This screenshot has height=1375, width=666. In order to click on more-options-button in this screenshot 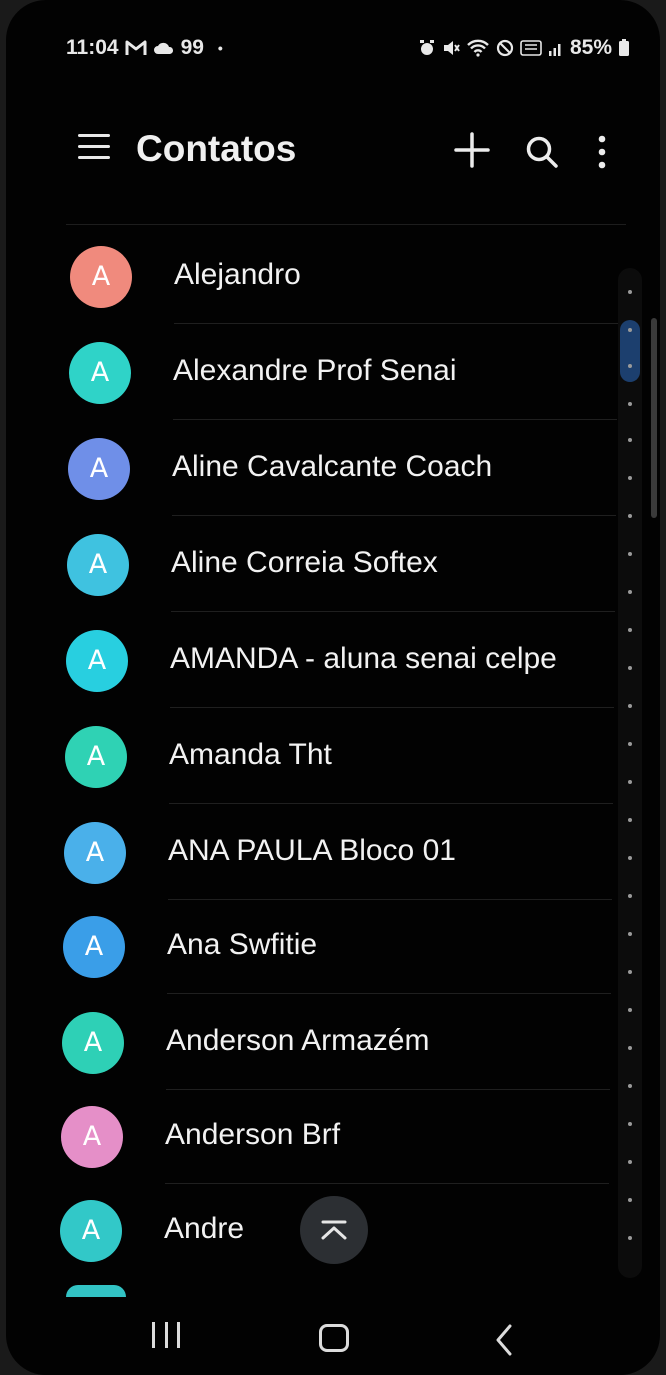, I will do `click(602, 152)`.